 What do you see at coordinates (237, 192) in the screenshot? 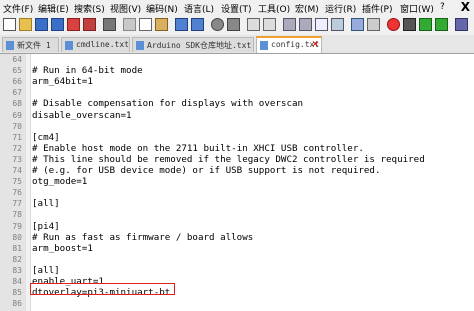
I see `code-line: 76` at bounding box center [237, 192].